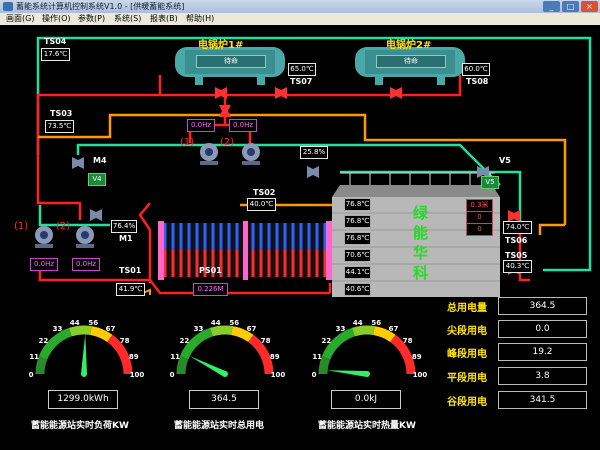 This screenshot has height=450, width=600. I want to click on valve-m1, so click(96, 215).